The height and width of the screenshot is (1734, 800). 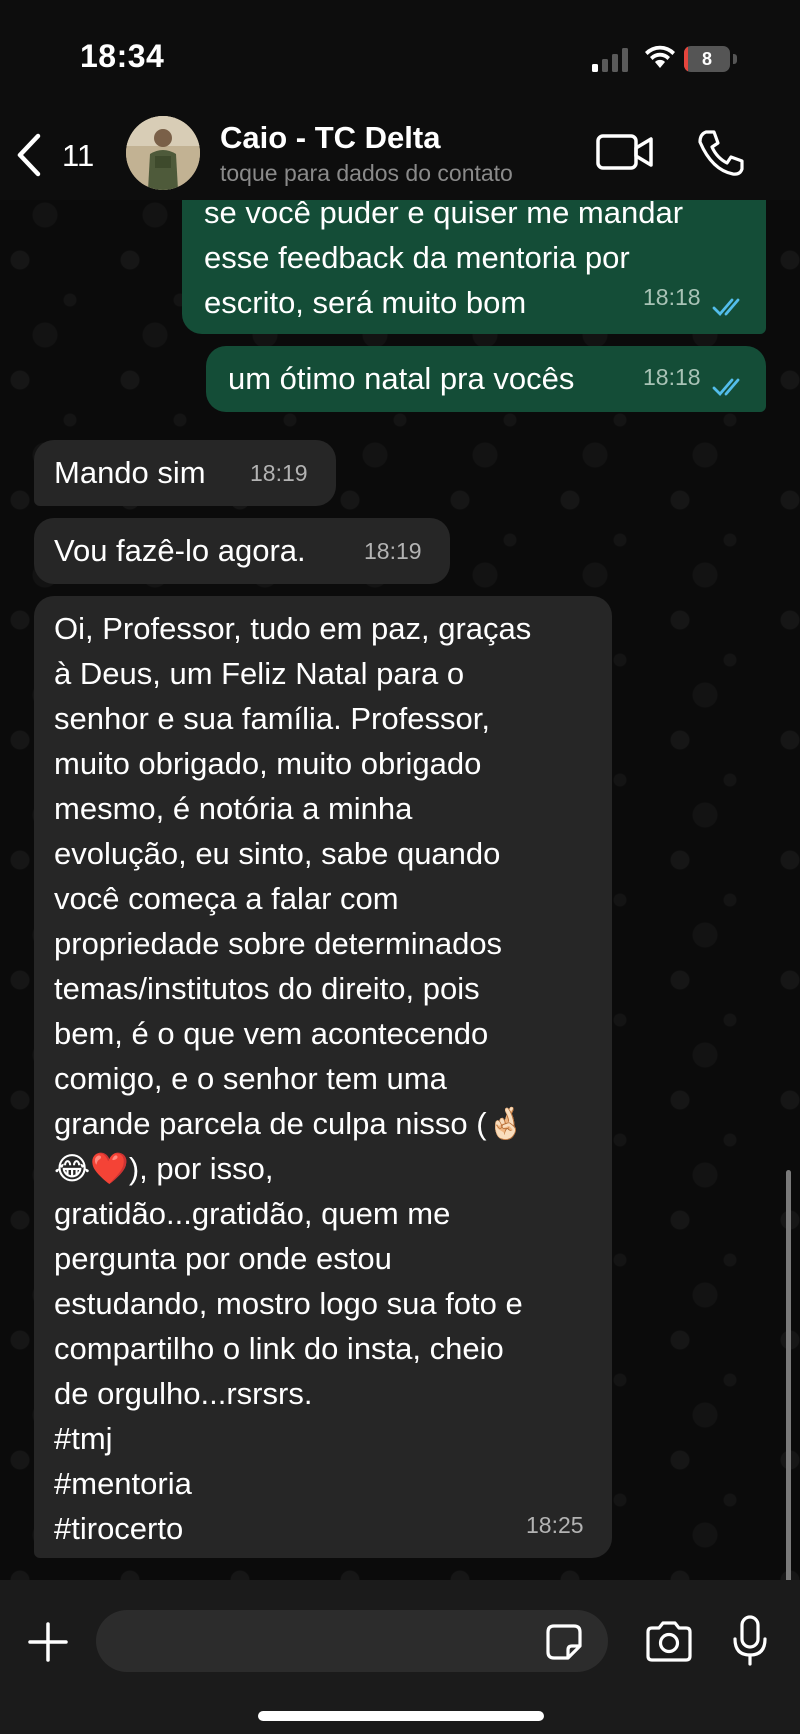 I want to click on message-bubble-outgoing: um ótimo natal pra vocês 18:18, so click(x=486, y=379).